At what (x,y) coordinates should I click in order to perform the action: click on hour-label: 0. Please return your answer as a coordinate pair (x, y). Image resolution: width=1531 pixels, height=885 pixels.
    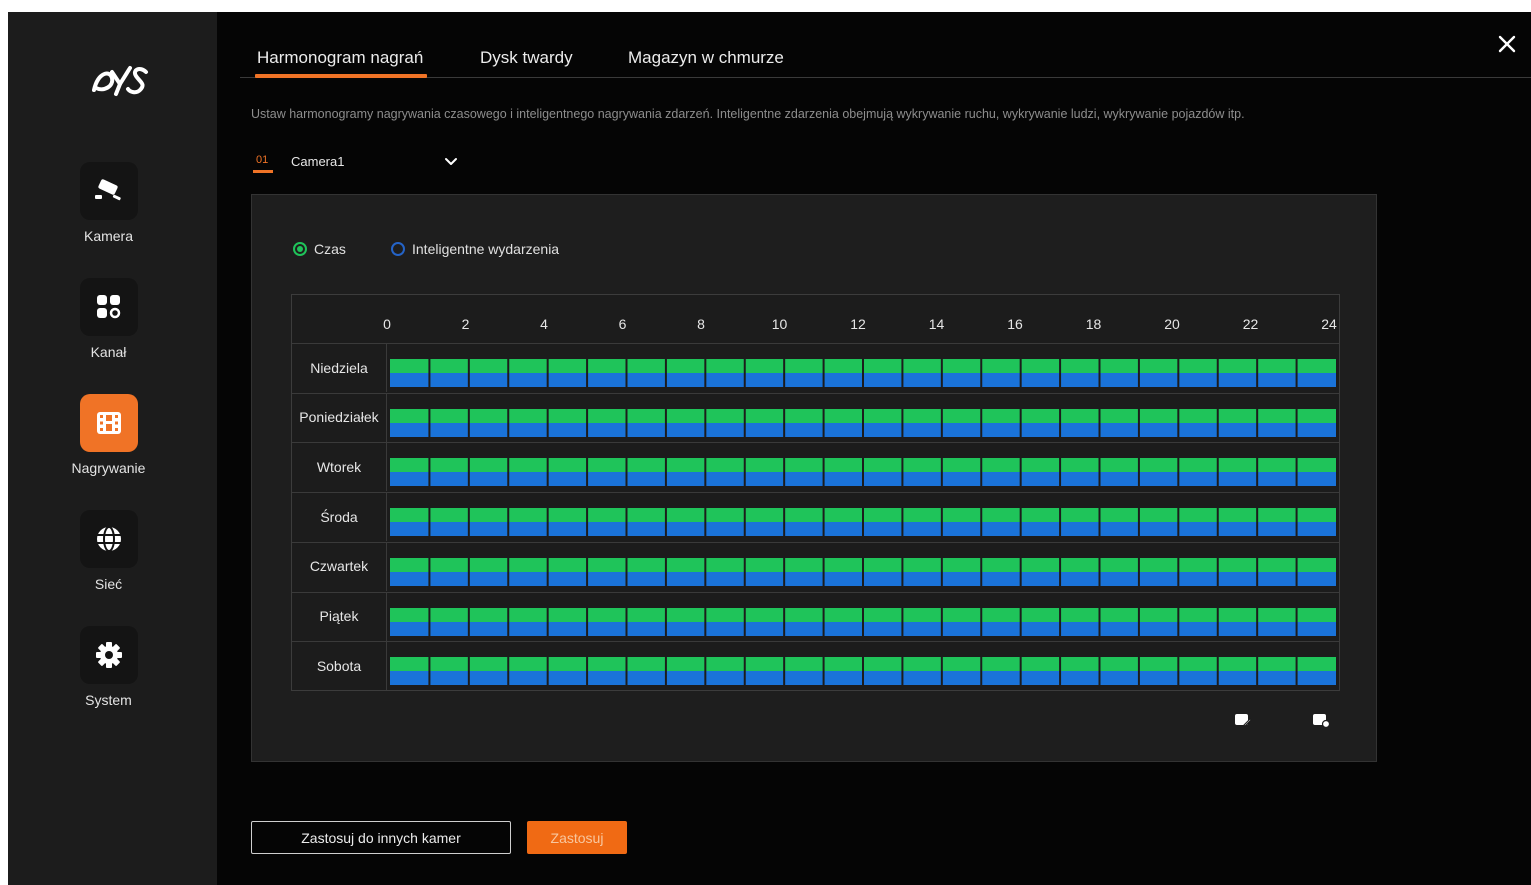
    Looking at the image, I should click on (387, 324).